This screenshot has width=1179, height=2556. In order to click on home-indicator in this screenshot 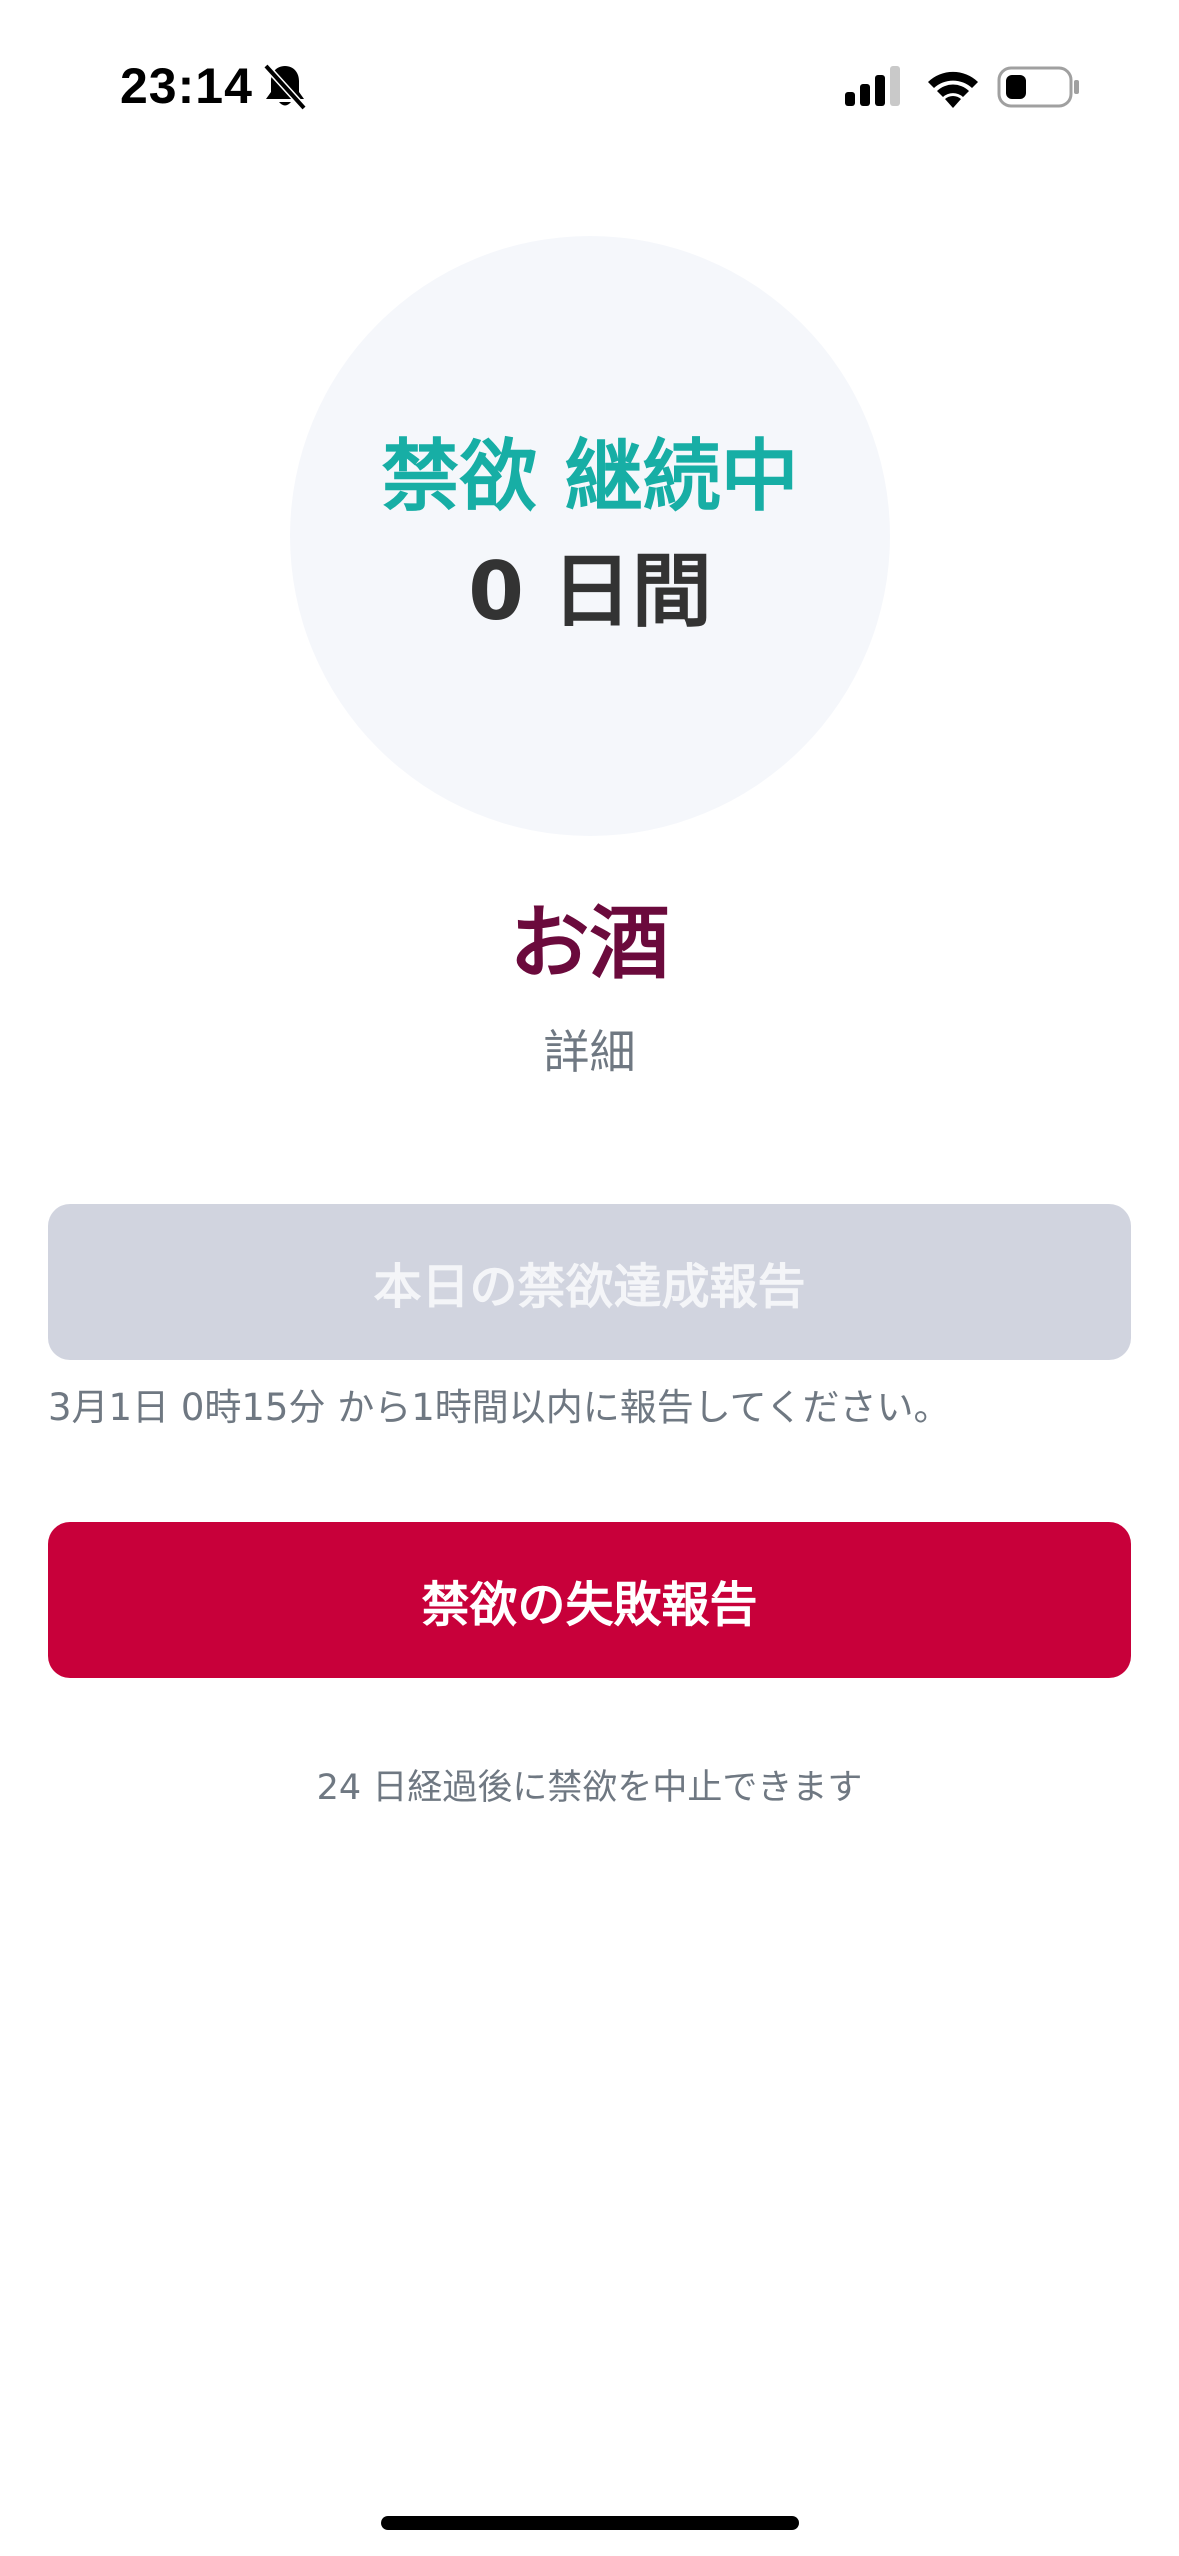, I will do `click(590, 2523)`.